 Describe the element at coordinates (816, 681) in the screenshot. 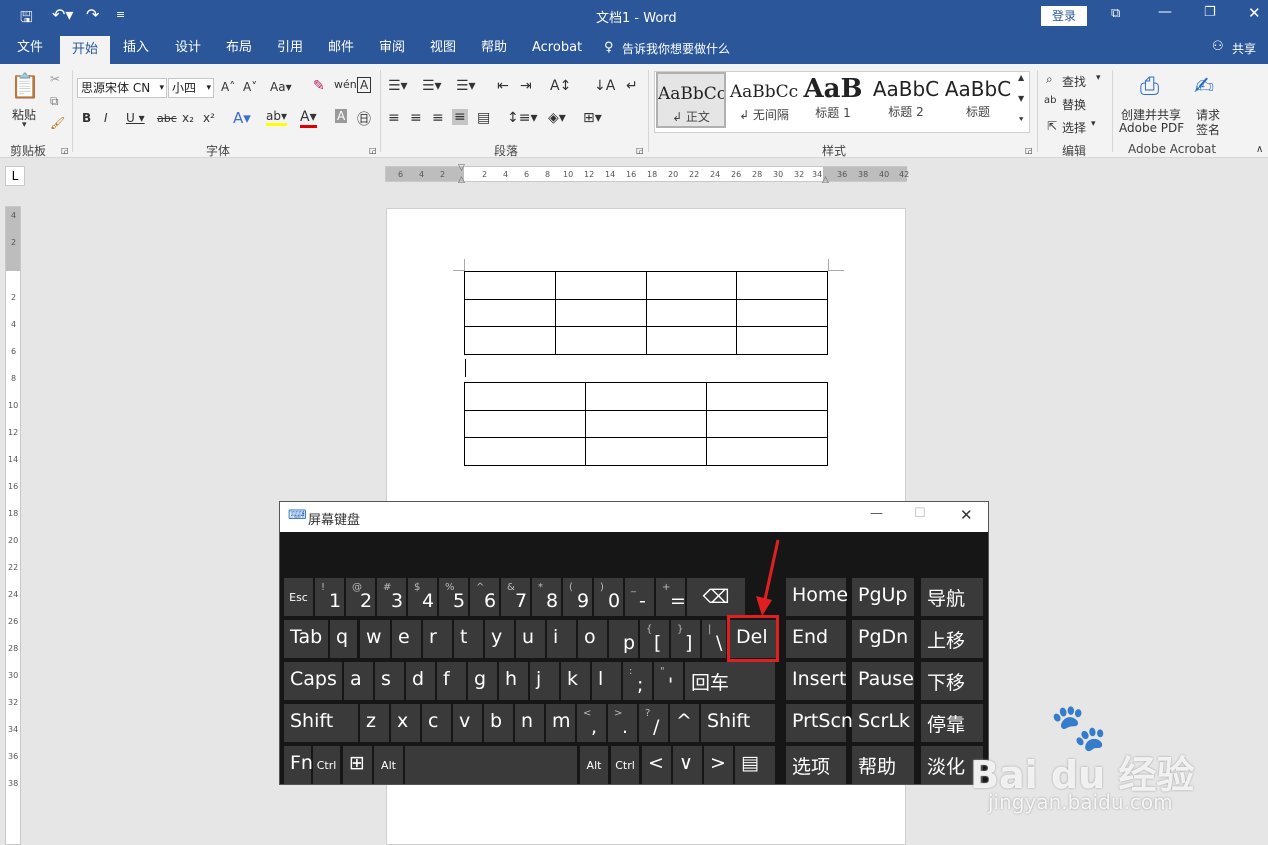

I see `key-insert: Insert` at that location.